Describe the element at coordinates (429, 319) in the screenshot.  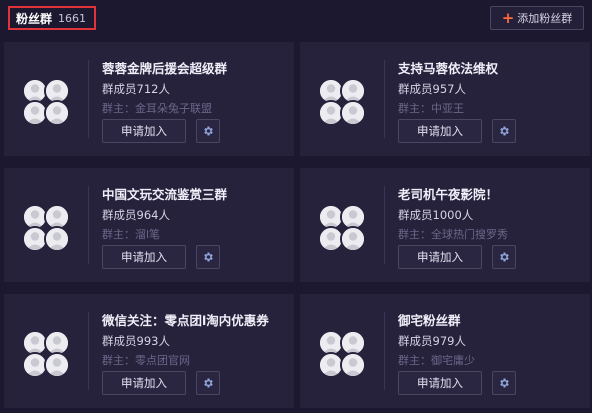
I see `group-name: 御宅粉丝群` at that location.